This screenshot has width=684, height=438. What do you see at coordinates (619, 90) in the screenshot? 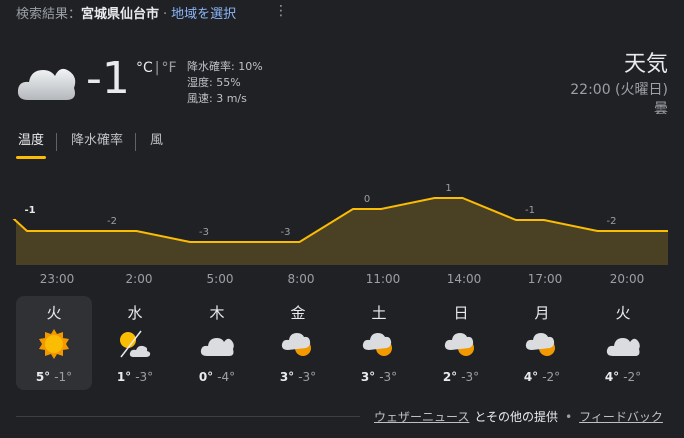
I see `current-time: 22:00 (火曜日)` at bounding box center [619, 90].